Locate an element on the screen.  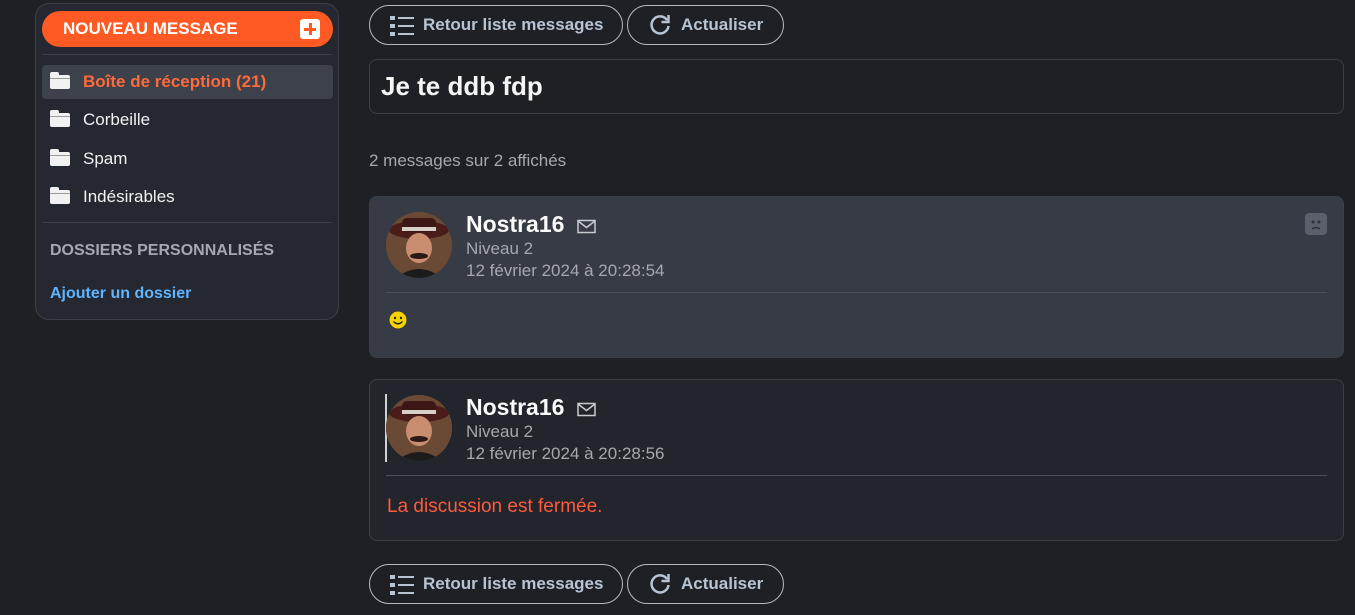
report-icon is located at coordinates (1316, 224).